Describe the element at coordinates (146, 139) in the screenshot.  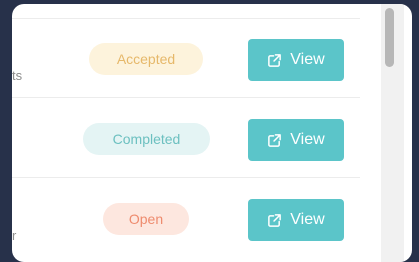
I see `status-badge: Completed` at that location.